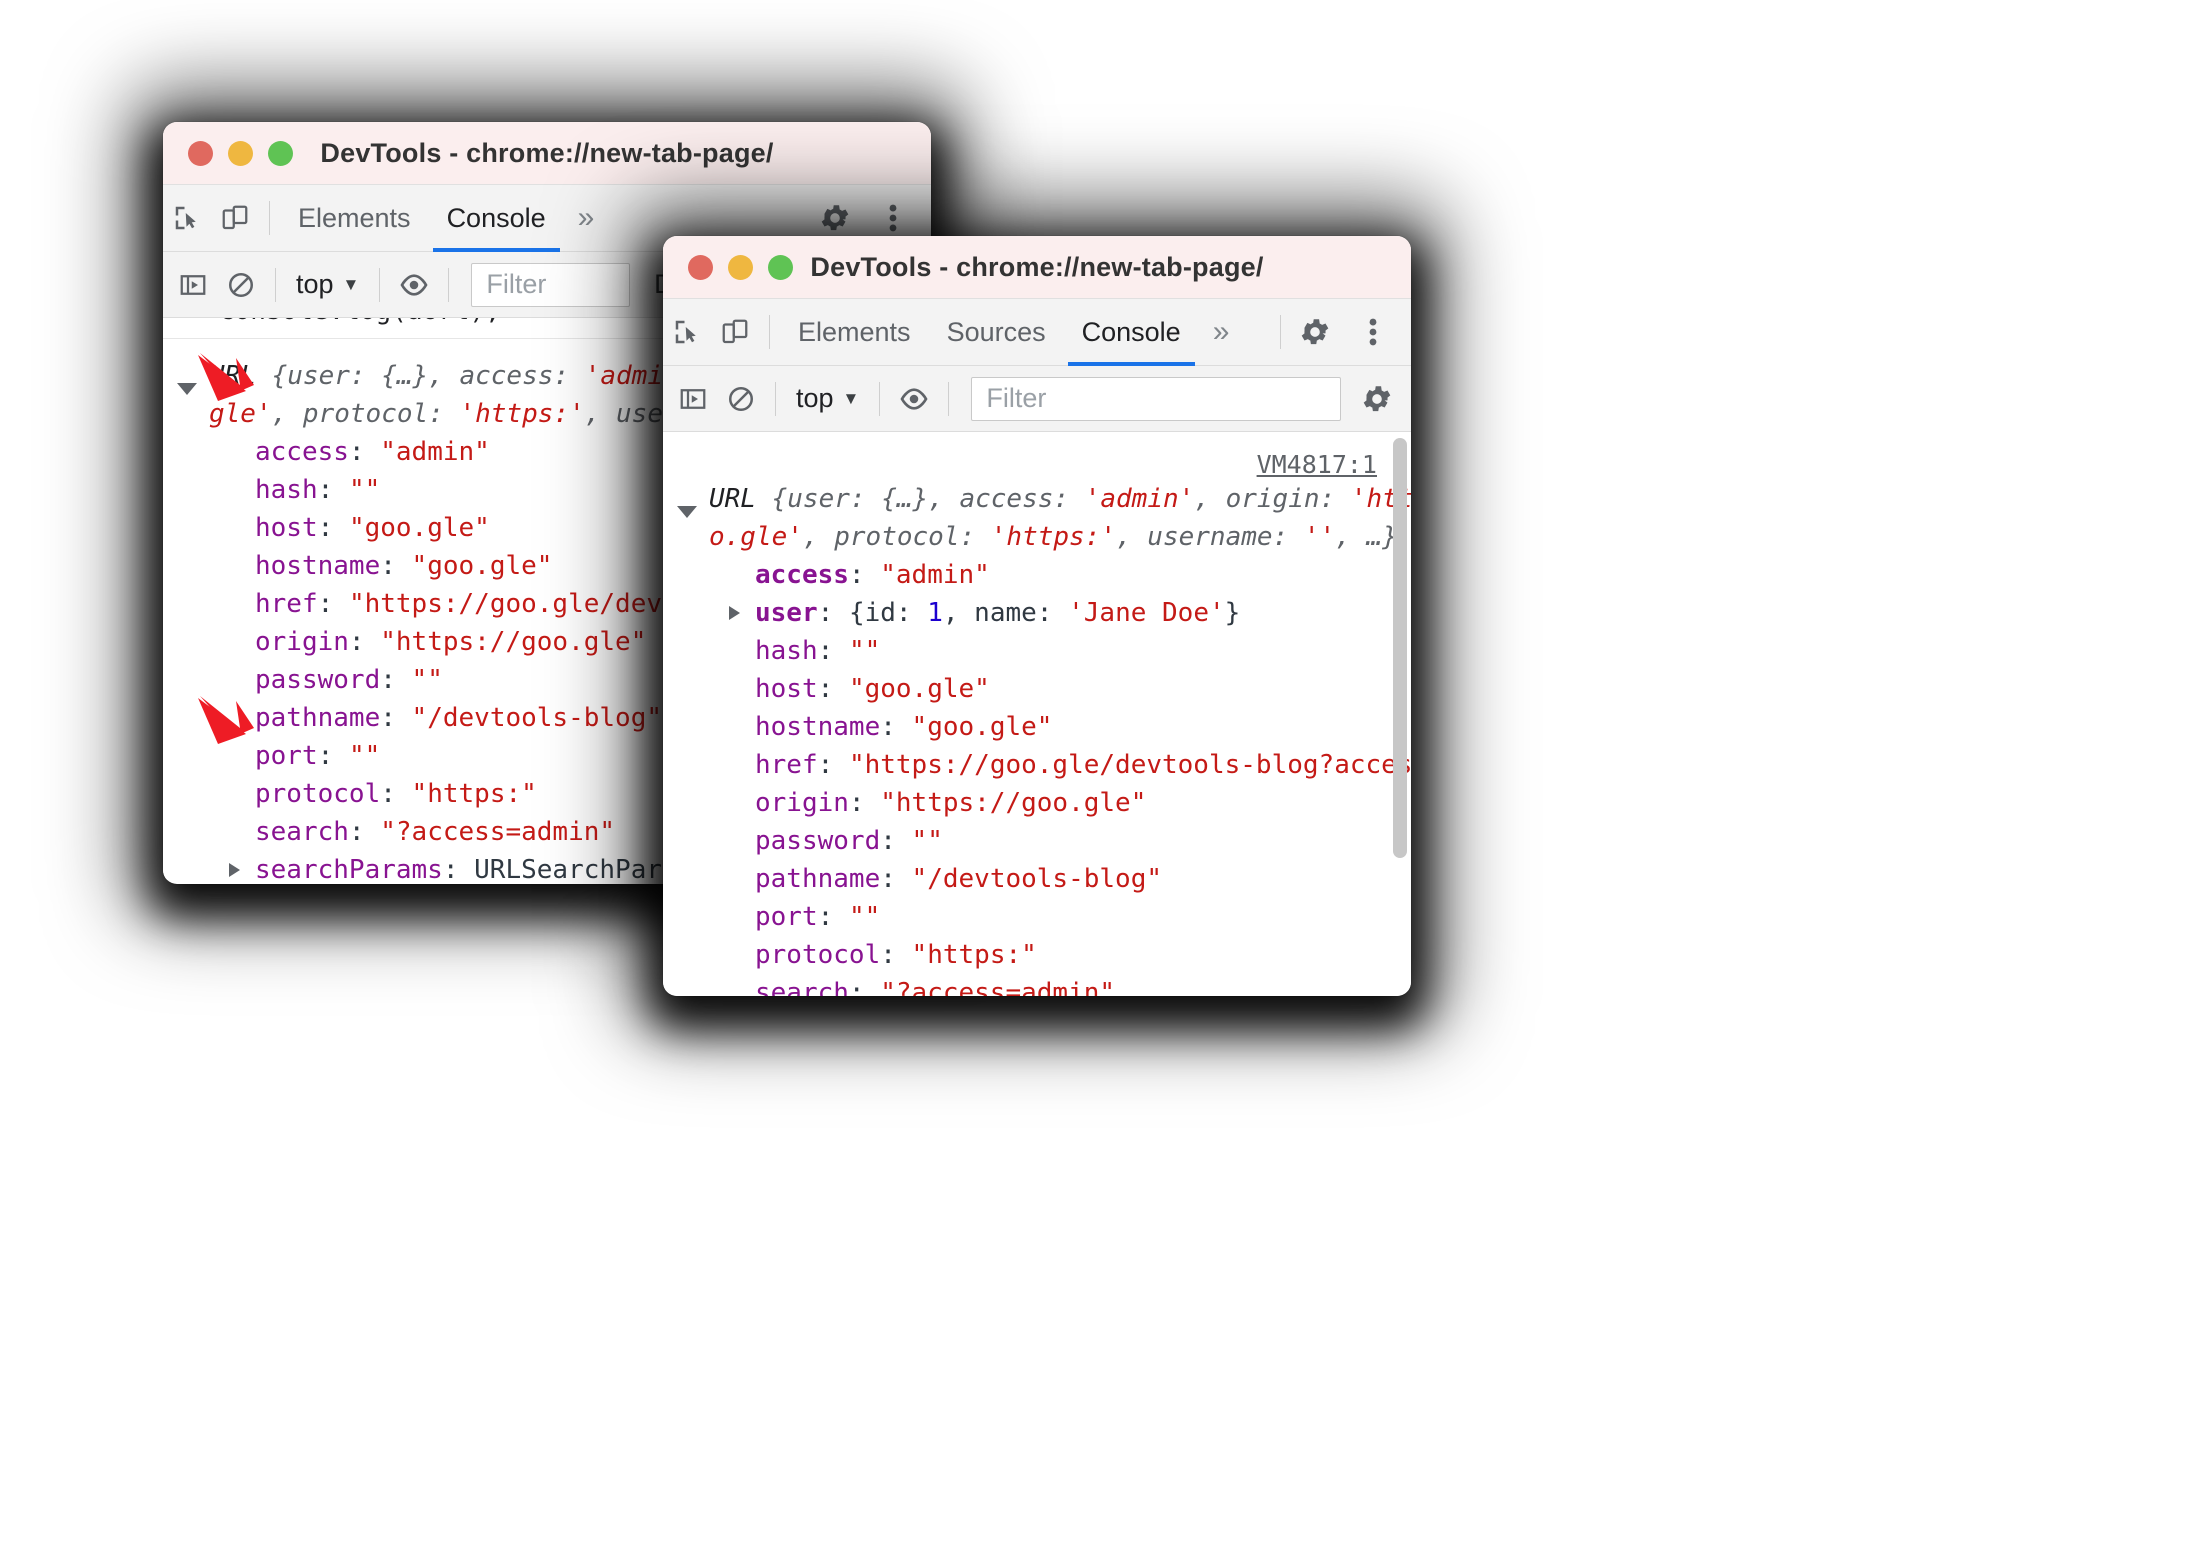 Image resolution: width=2200 pixels, height=1542 pixels. What do you see at coordinates (547, 153) in the screenshot?
I see `back-title-bar: DevTools - chrome://new-tab-page/` at bounding box center [547, 153].